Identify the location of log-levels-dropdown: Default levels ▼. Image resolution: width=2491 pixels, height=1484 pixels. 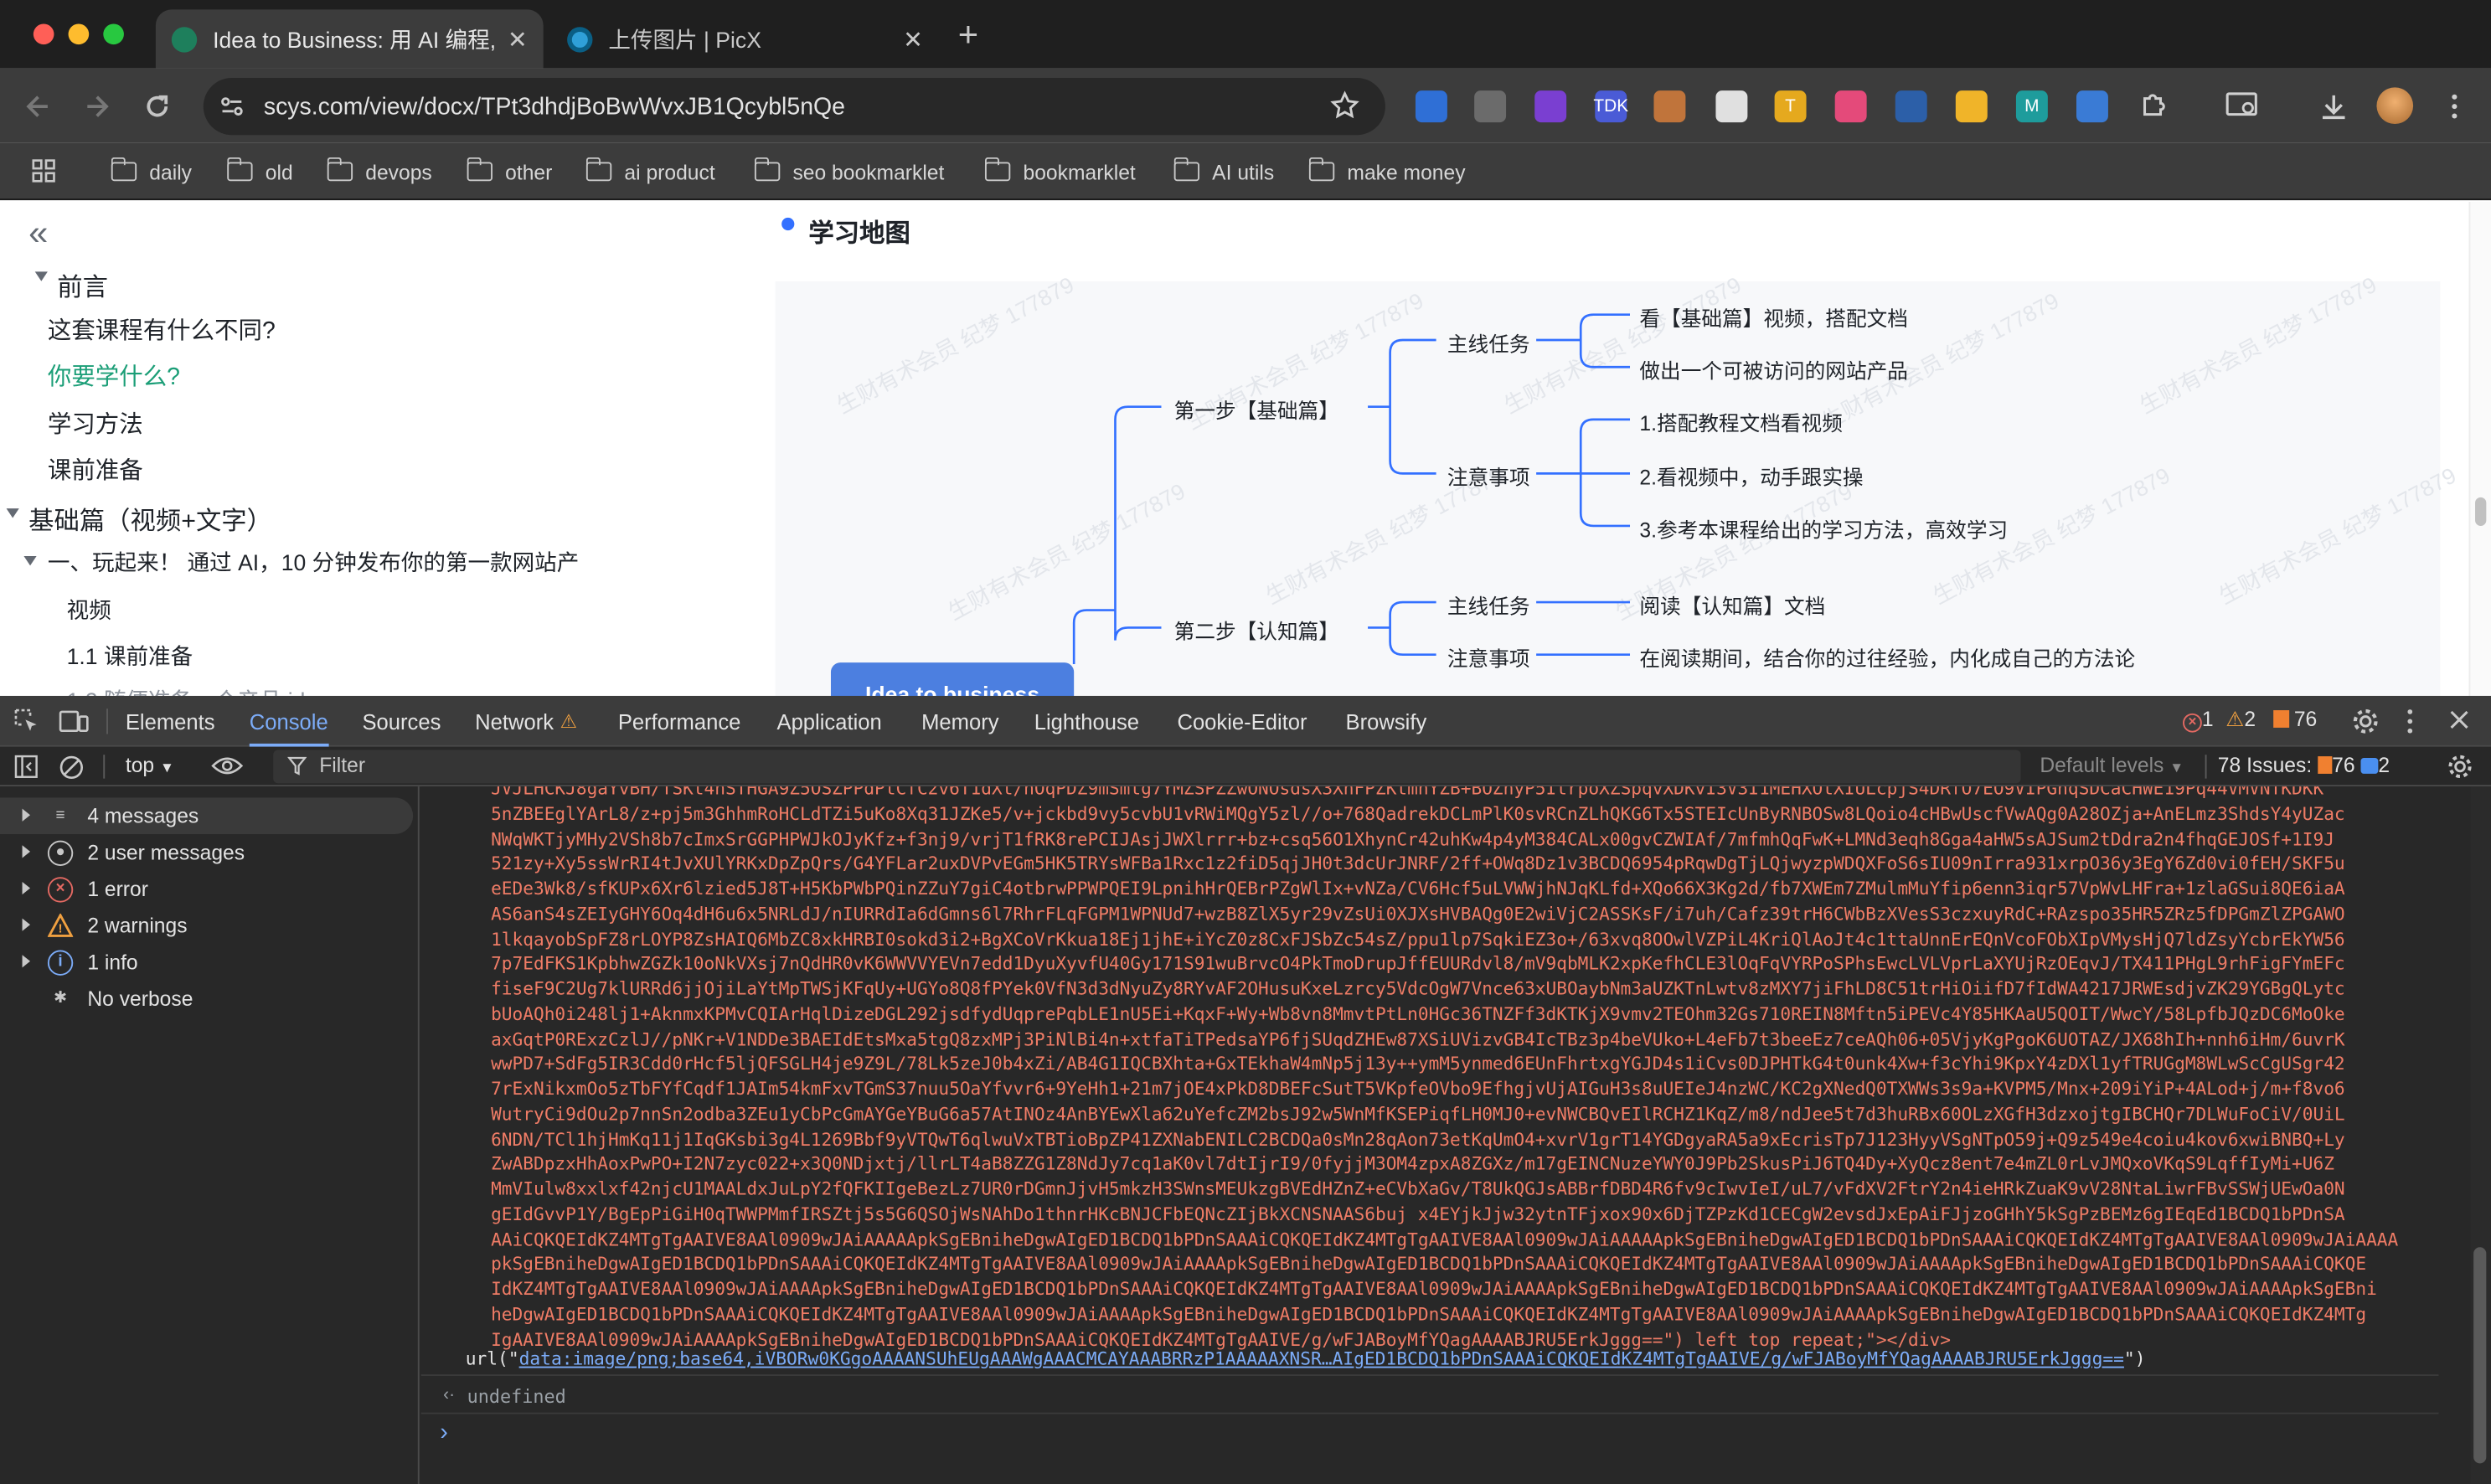
(2112, 764).